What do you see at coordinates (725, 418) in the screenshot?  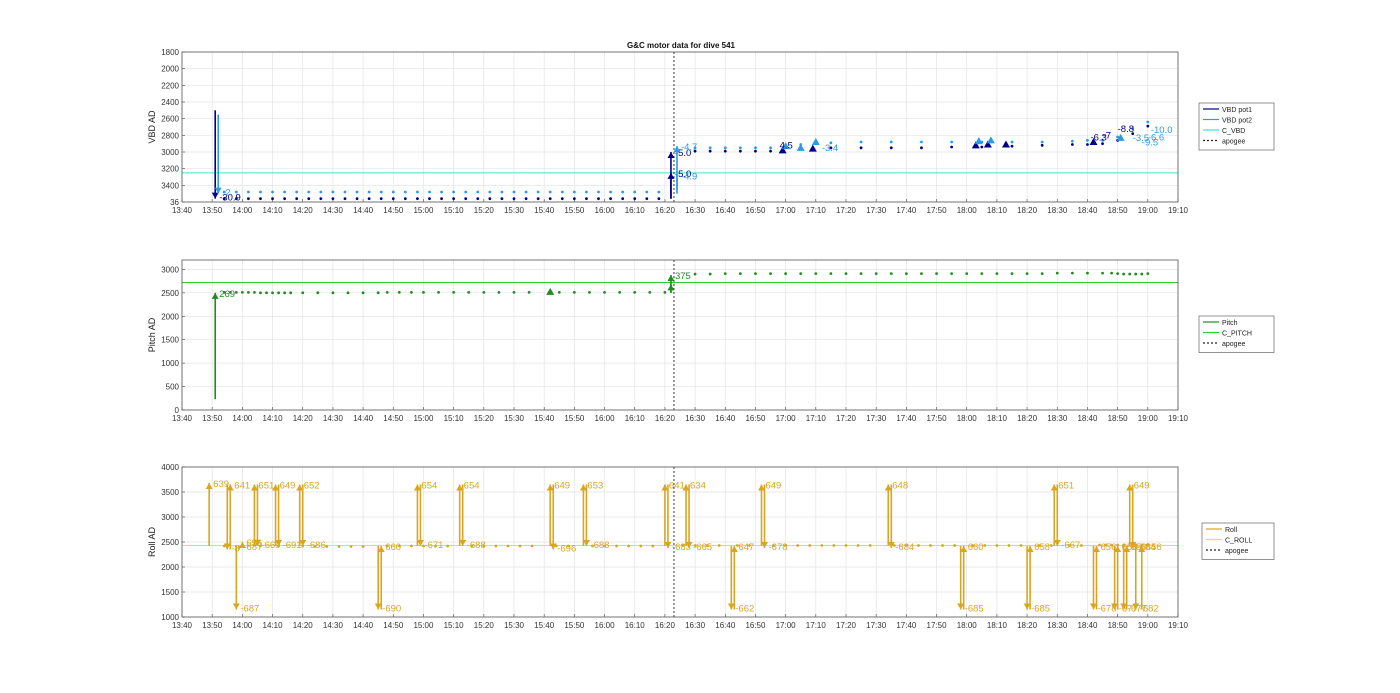 I see `x-tick-label: 16:40` at bounding box center [725, 418].